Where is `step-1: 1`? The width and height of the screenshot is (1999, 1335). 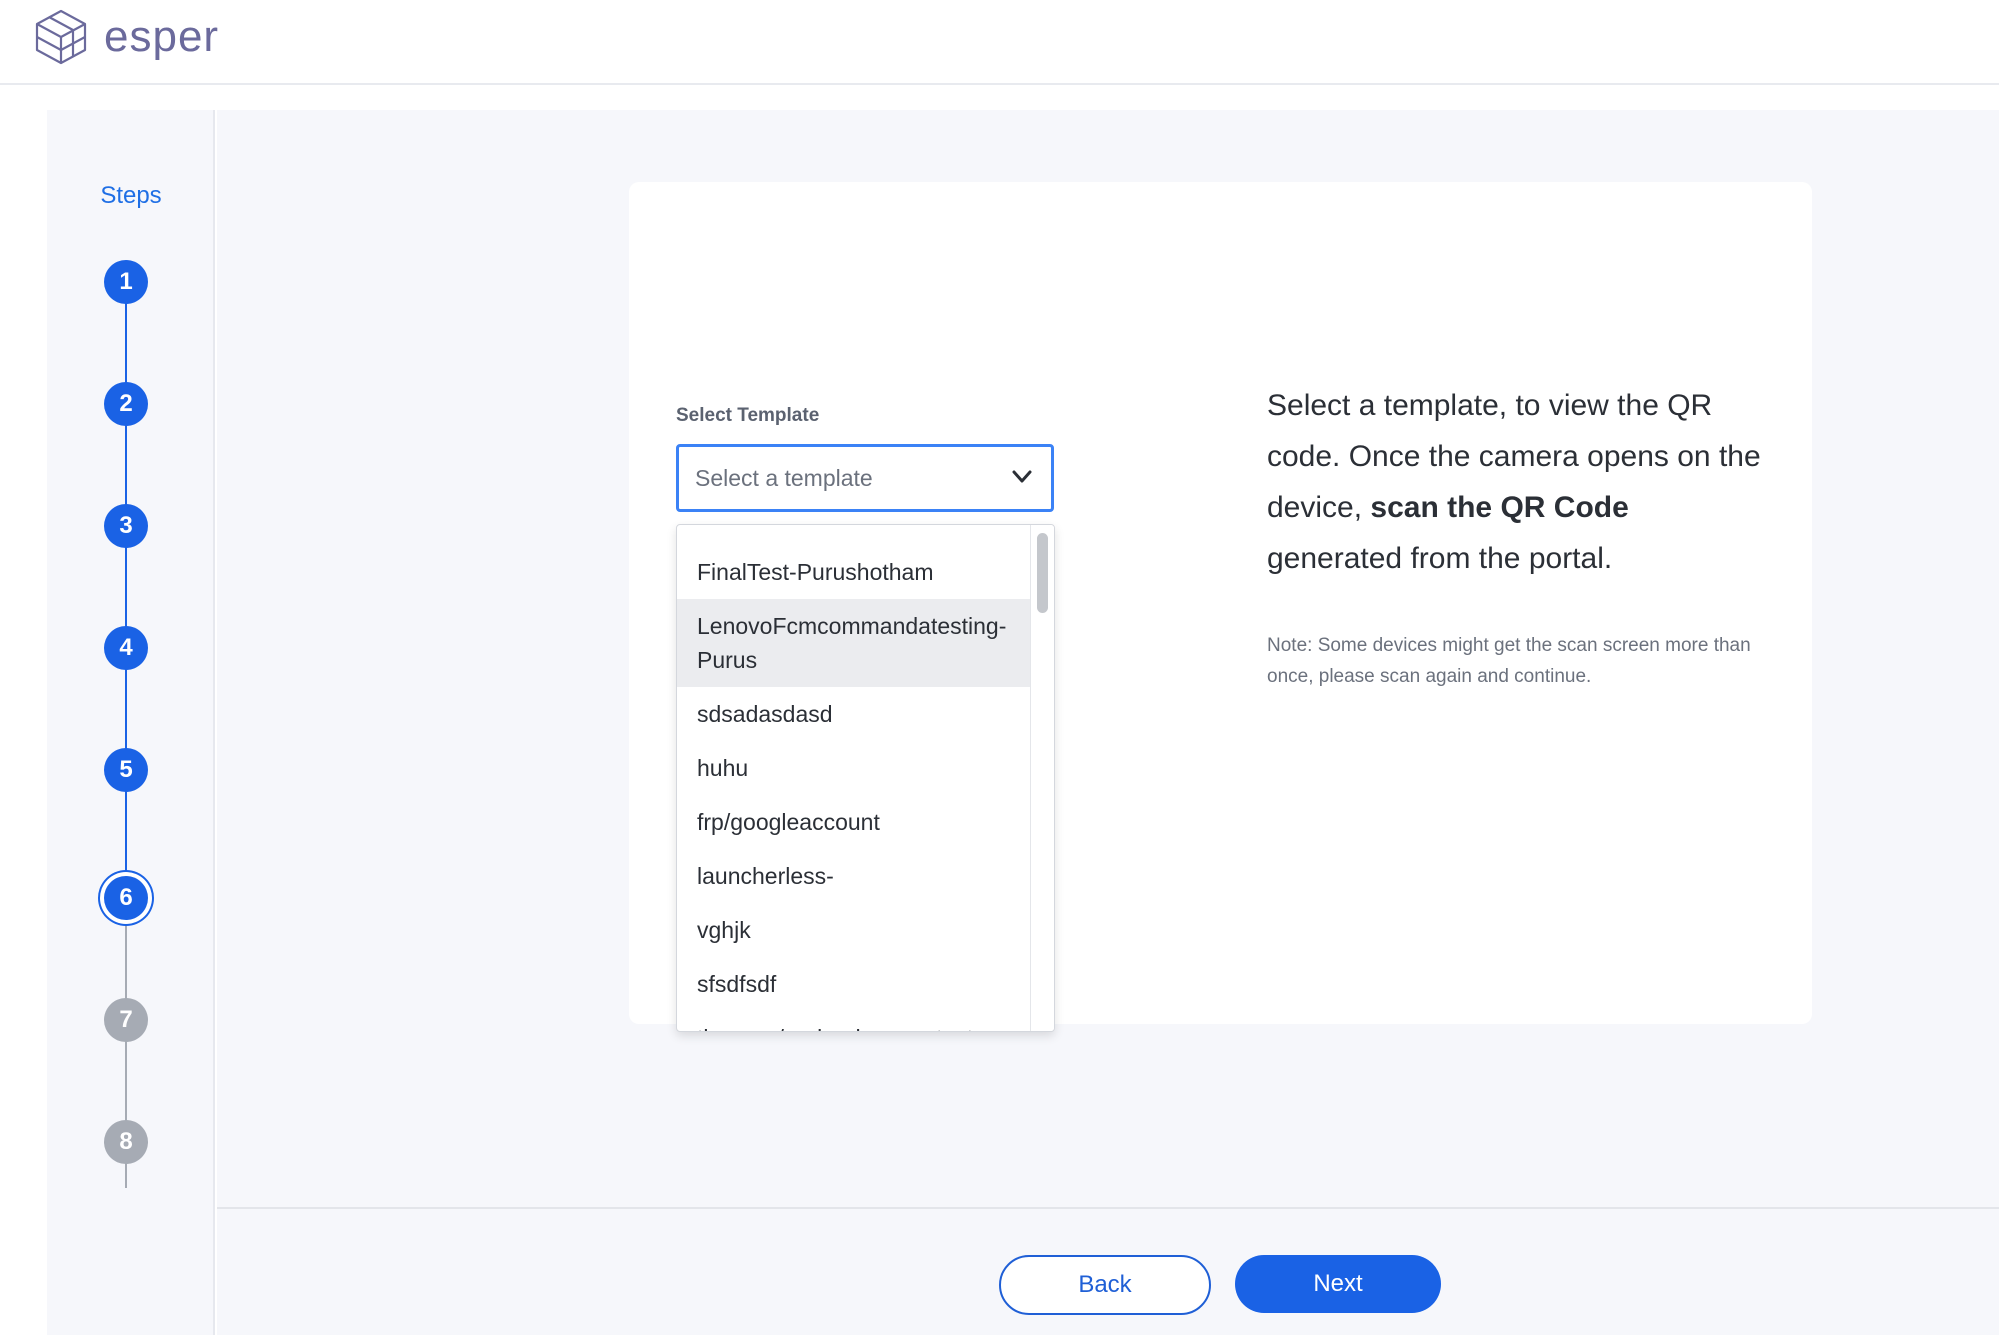 step-1: 1 is located at coordinates (126, 282).